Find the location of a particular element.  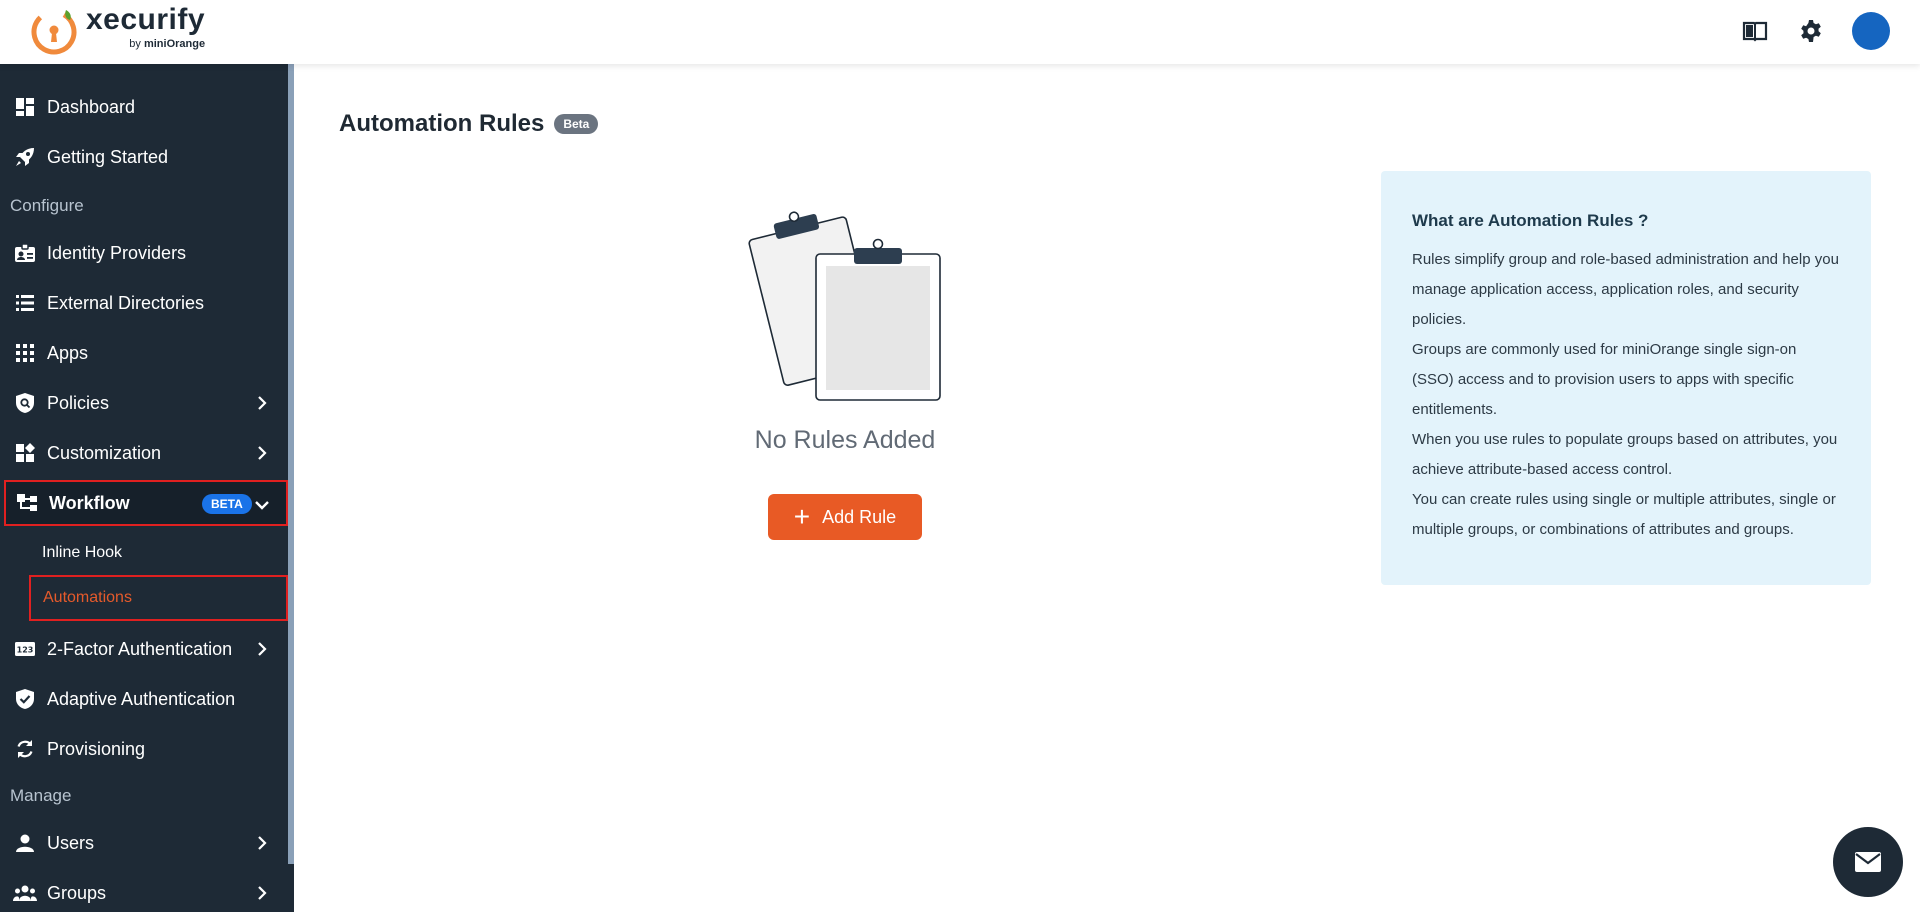

sidebar-item-customization: Customization is located at coordinates (144, 453).